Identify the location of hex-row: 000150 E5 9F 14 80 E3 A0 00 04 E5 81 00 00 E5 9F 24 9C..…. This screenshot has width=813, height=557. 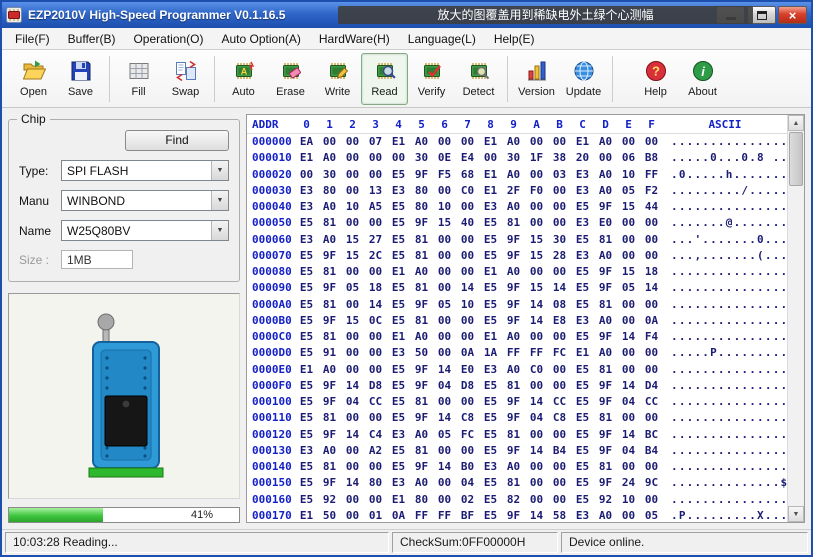
(517, 483).